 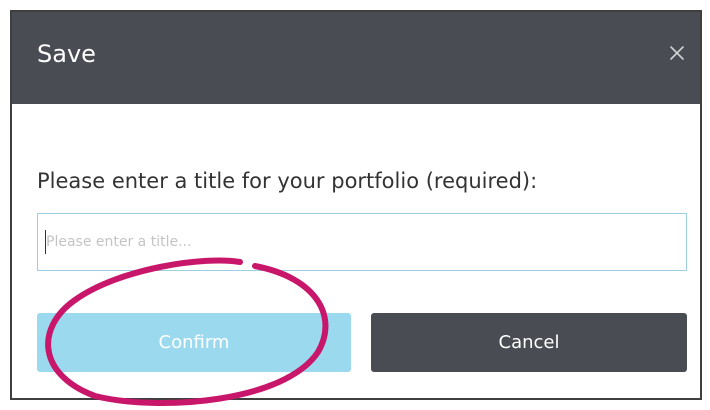 What do you see at coordinates (362, 242) in the screenshot?
I see `portfolio-title-input` at bounding box center [362, 242].